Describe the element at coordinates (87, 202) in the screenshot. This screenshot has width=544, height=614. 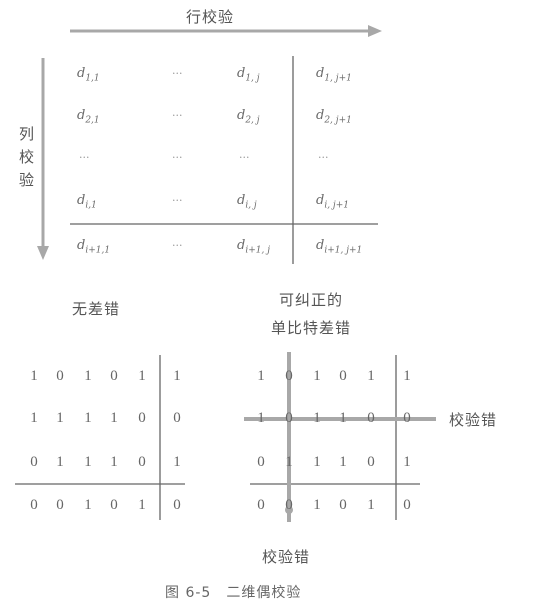
I see `matrix-cell: di,1` at that location.